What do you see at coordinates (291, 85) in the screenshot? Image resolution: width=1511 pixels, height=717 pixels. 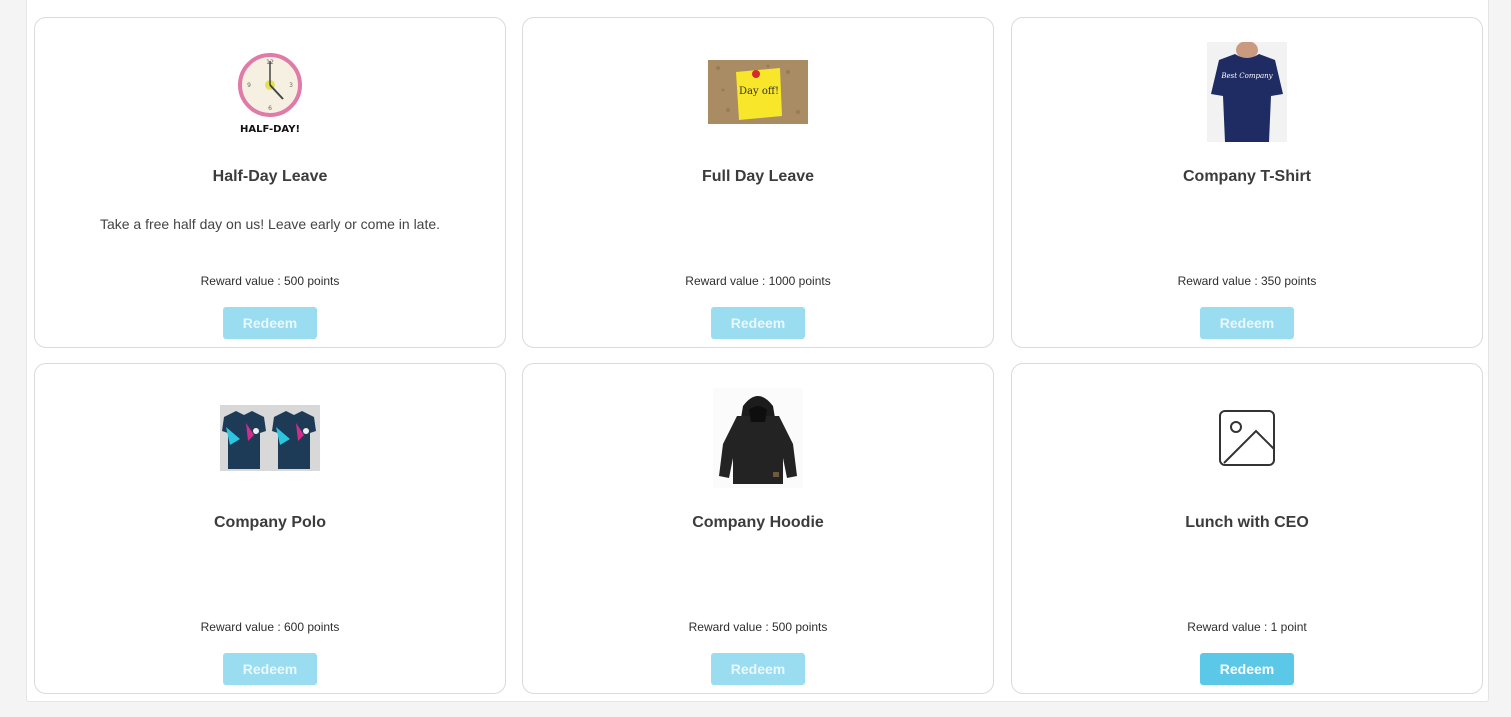 I see `svg-text: 3` at bounding box center [291, 85].